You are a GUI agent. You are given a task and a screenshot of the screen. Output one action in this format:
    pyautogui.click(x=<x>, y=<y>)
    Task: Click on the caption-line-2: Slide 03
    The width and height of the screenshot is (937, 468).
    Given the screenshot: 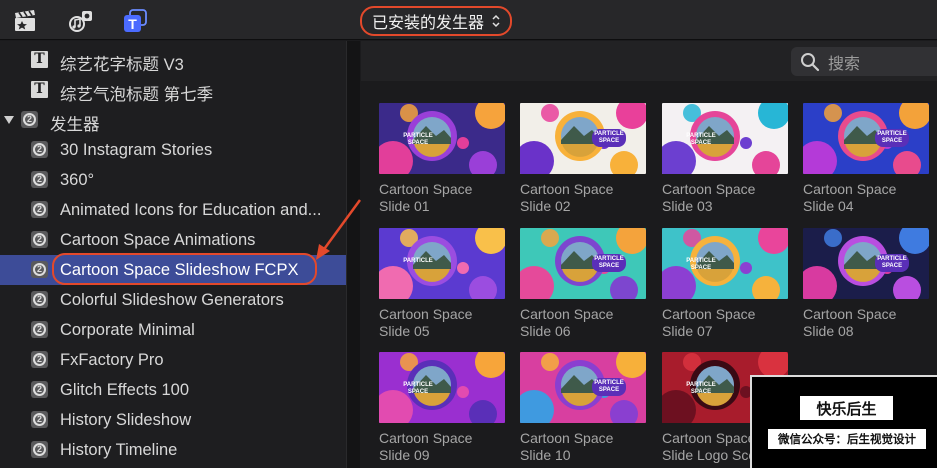 What is the action you would take?
    pyautogui.click(x=687, y=206)
    